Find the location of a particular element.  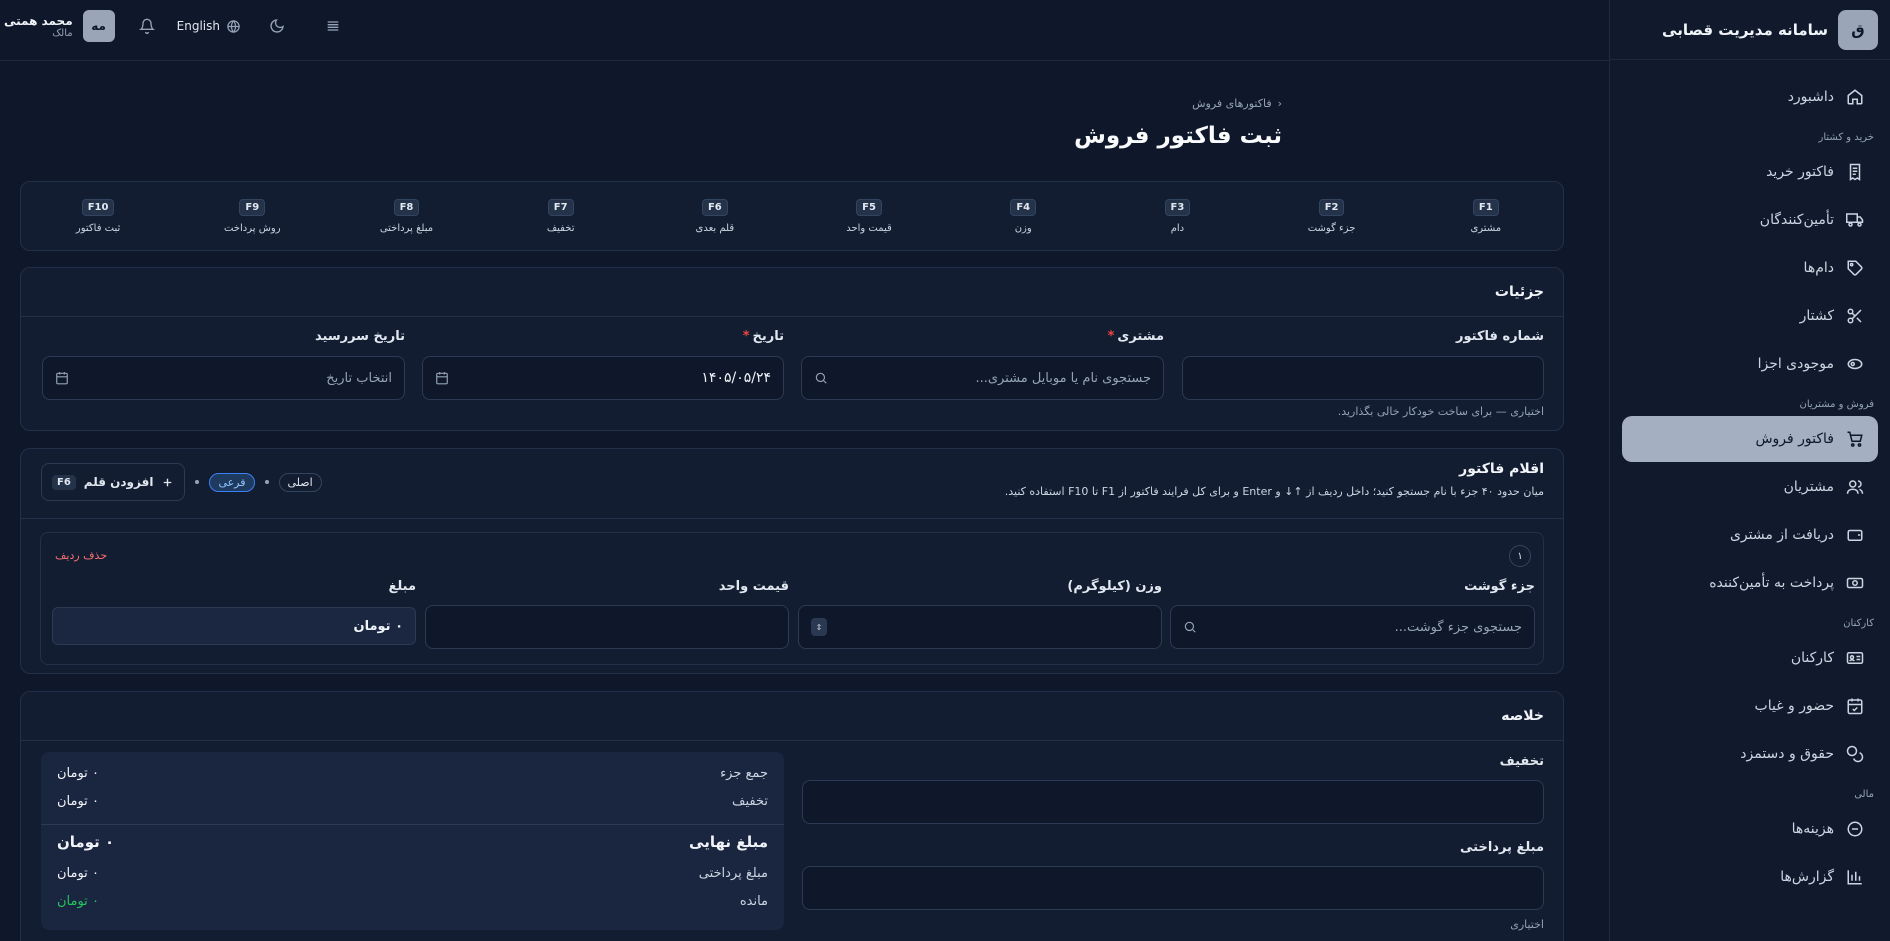

due-date-placeholder: انتخاب تاریخ is located at coordinates (359, 378).